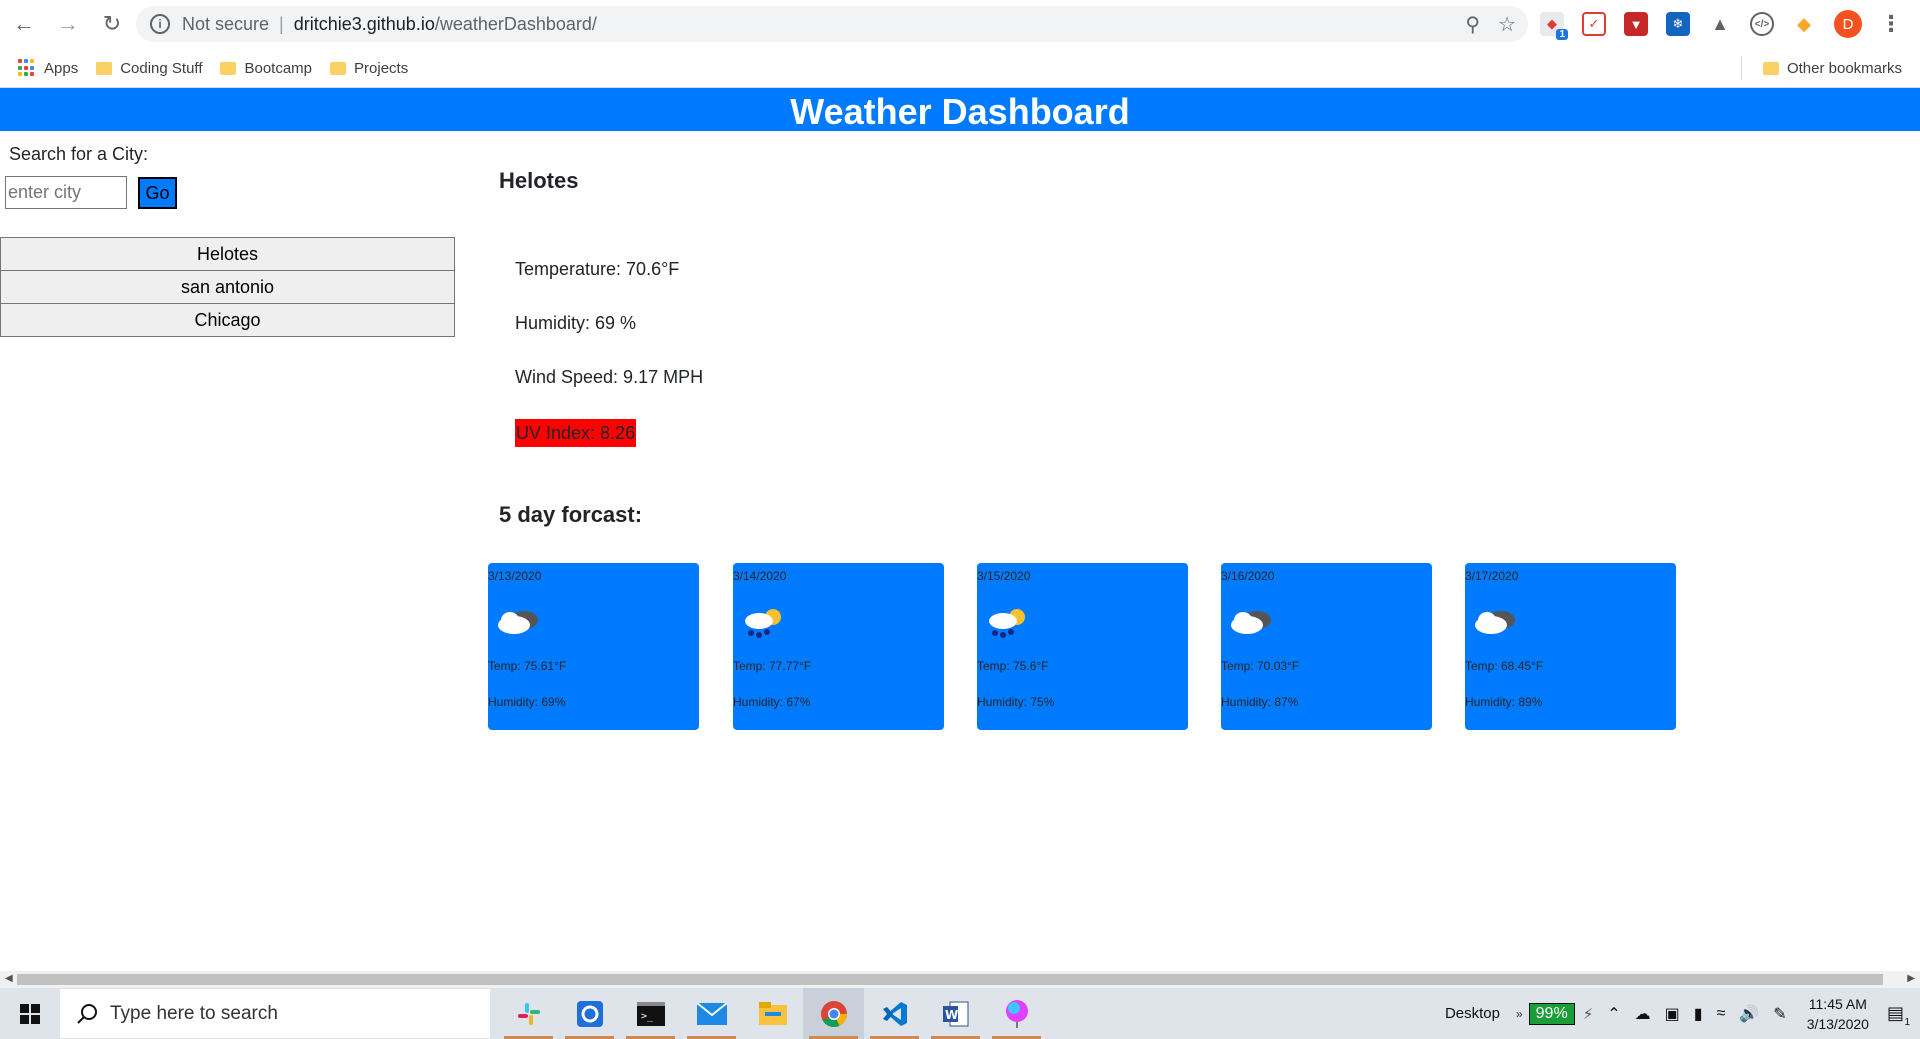 The width and height of the screenshot is (1920, 1039). I want to click on go-button: Go, so click(157, 193).